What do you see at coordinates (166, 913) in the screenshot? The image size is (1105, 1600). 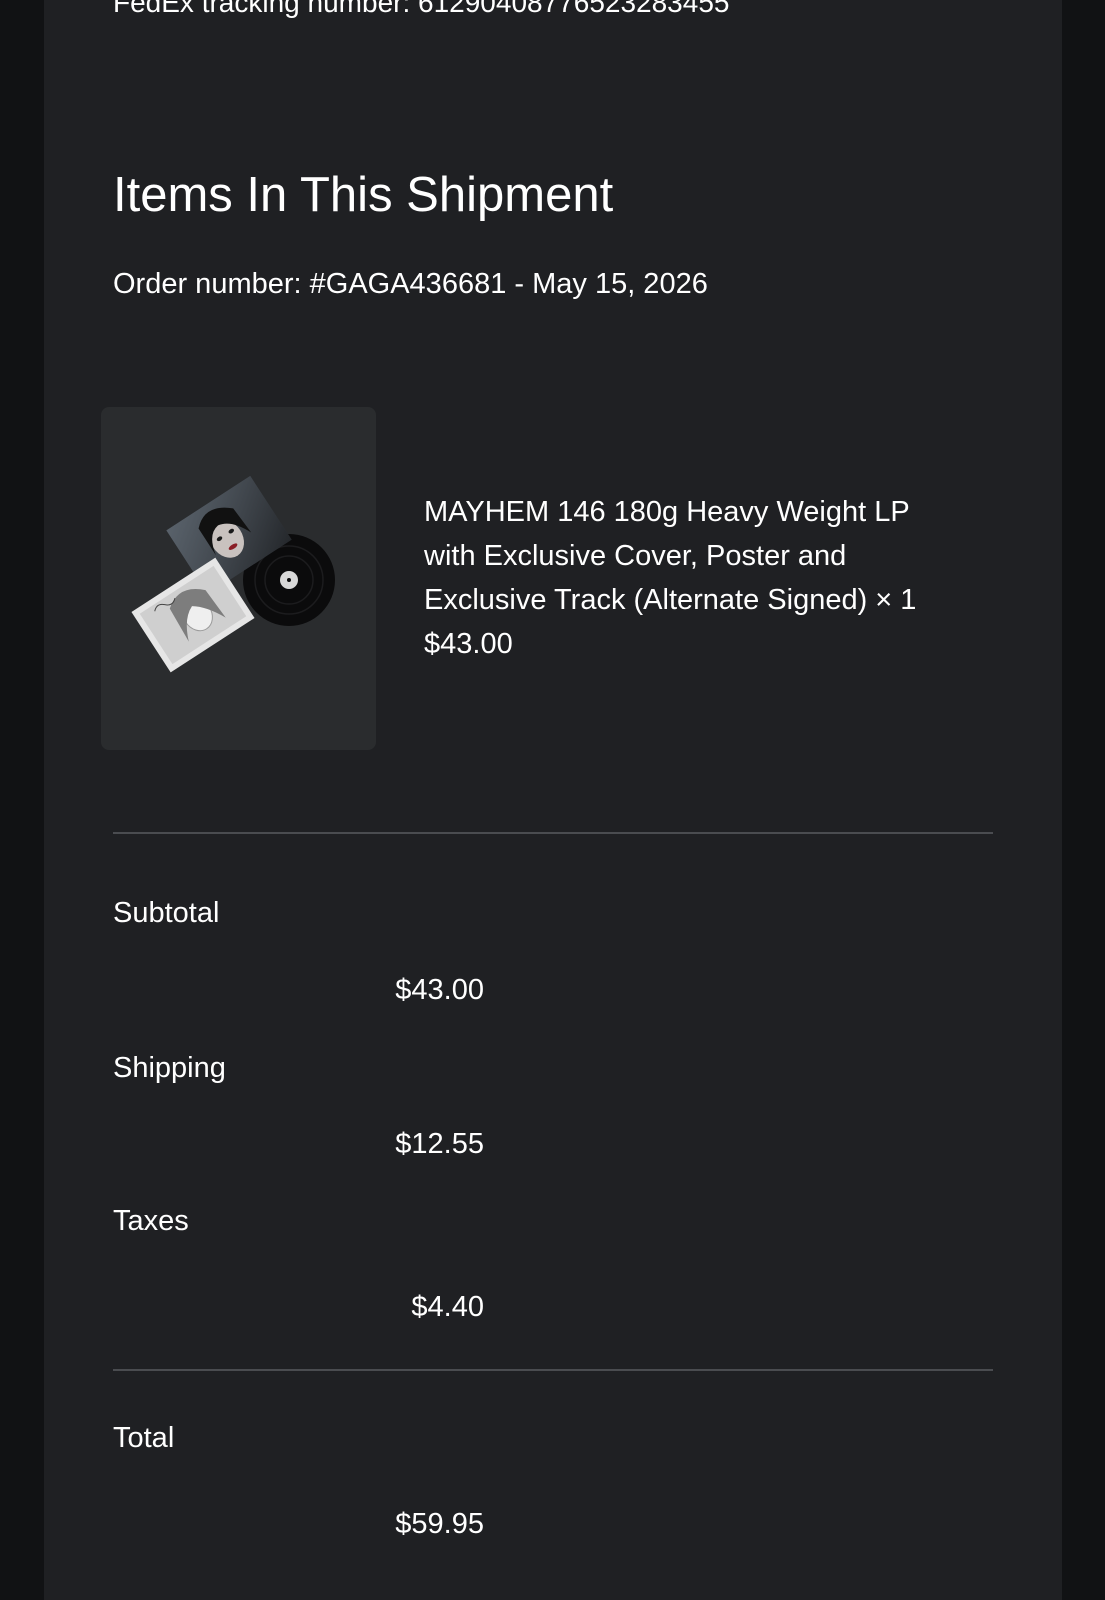 I see `subtotal-label: Subtotal` at bounding box center [166, 913].